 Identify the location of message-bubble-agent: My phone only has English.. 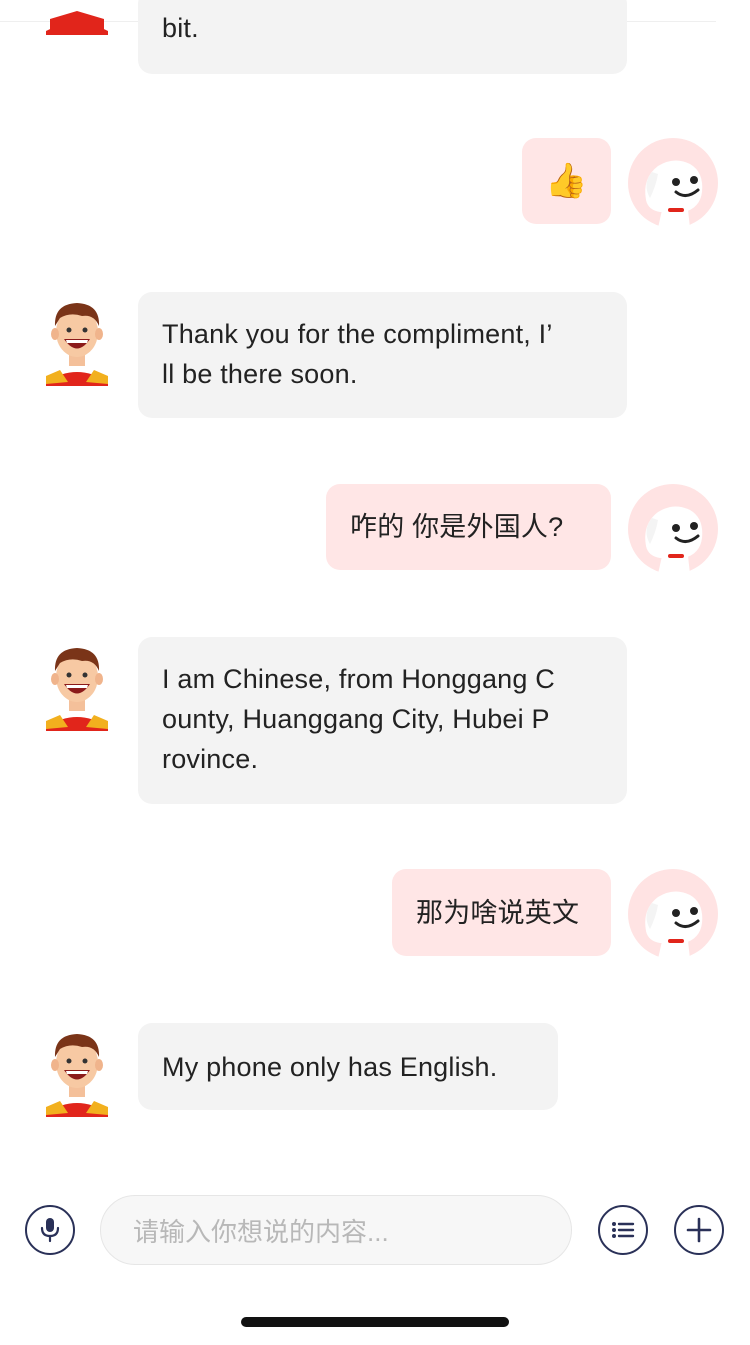
(348, 1066).